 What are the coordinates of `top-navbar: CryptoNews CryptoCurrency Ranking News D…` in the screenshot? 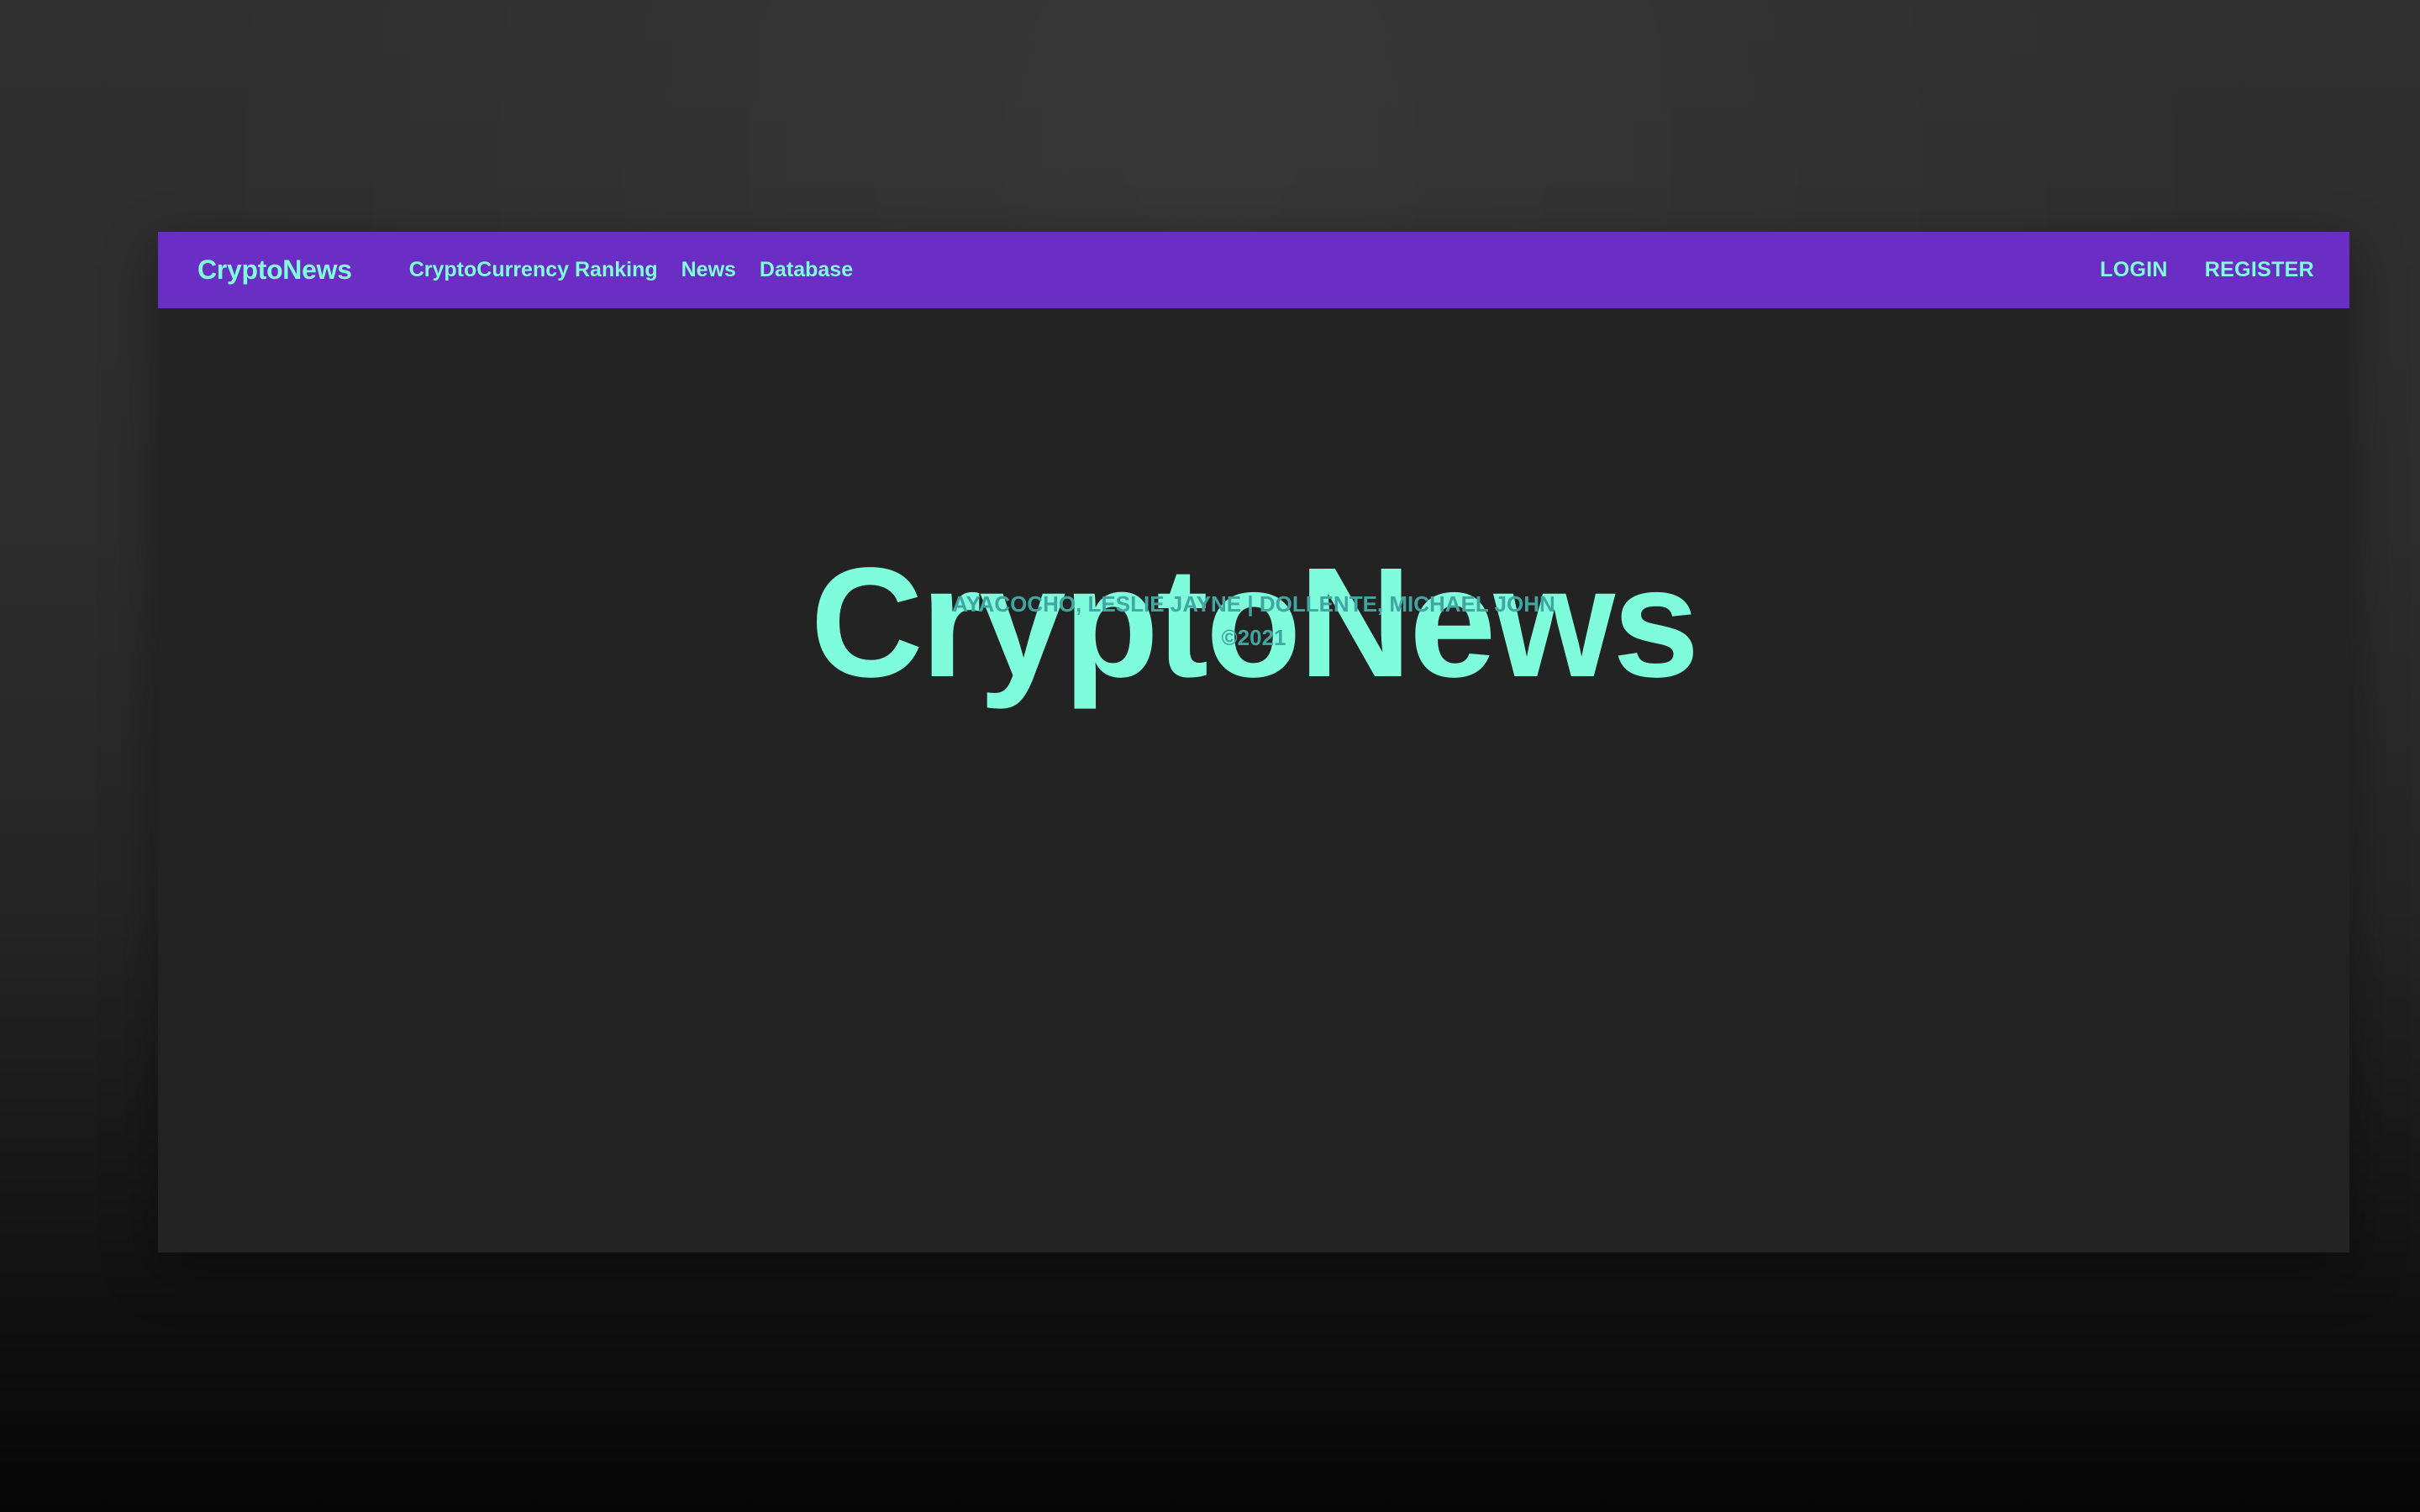 It's located at (1254, 270).